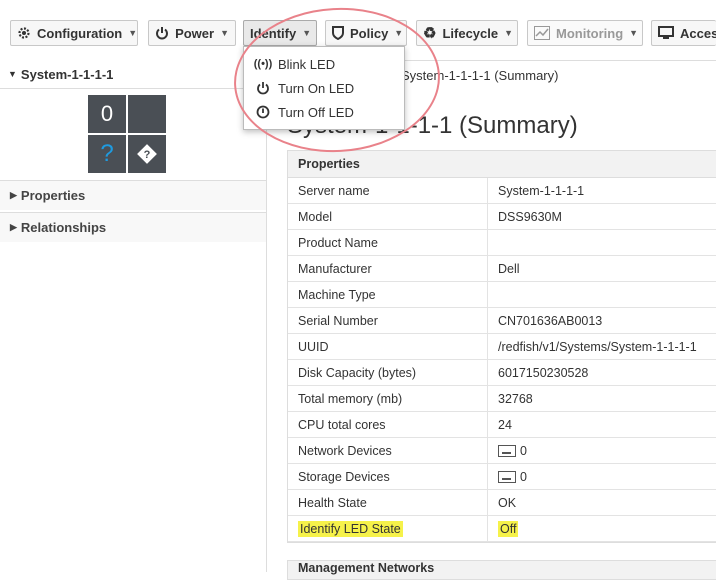 This screenshot has height=580, width=716. What do you see at coordinates (698, 33) in the screenshot?
I see `access-label: Access` at bounding box center [698, 33].